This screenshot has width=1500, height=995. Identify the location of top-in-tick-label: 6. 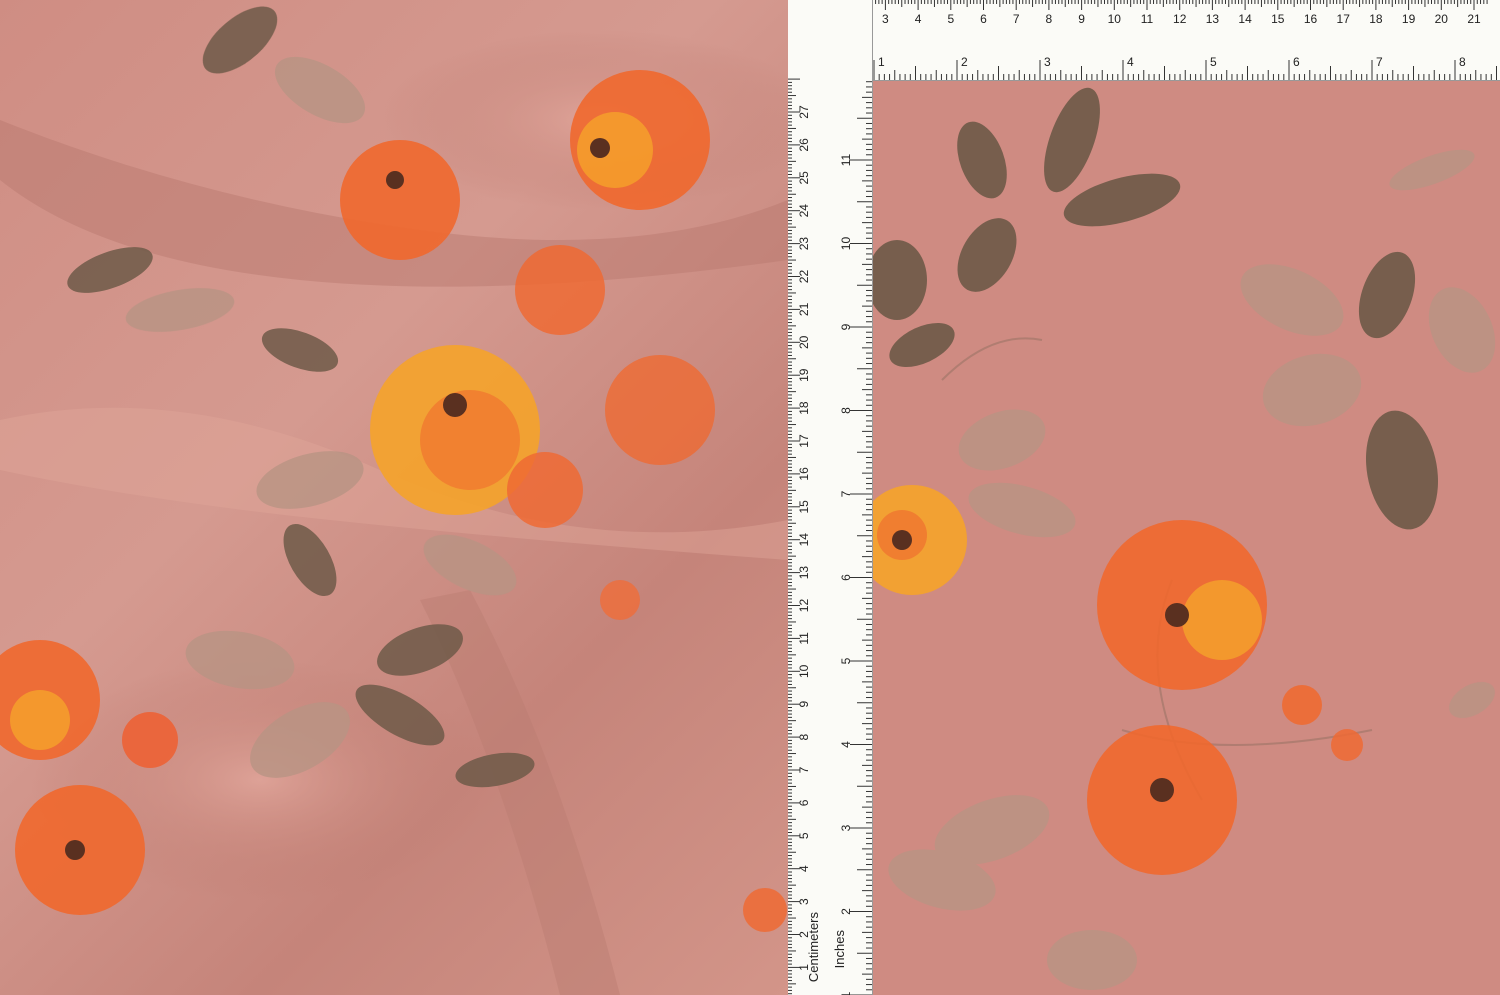
(1296, 62).